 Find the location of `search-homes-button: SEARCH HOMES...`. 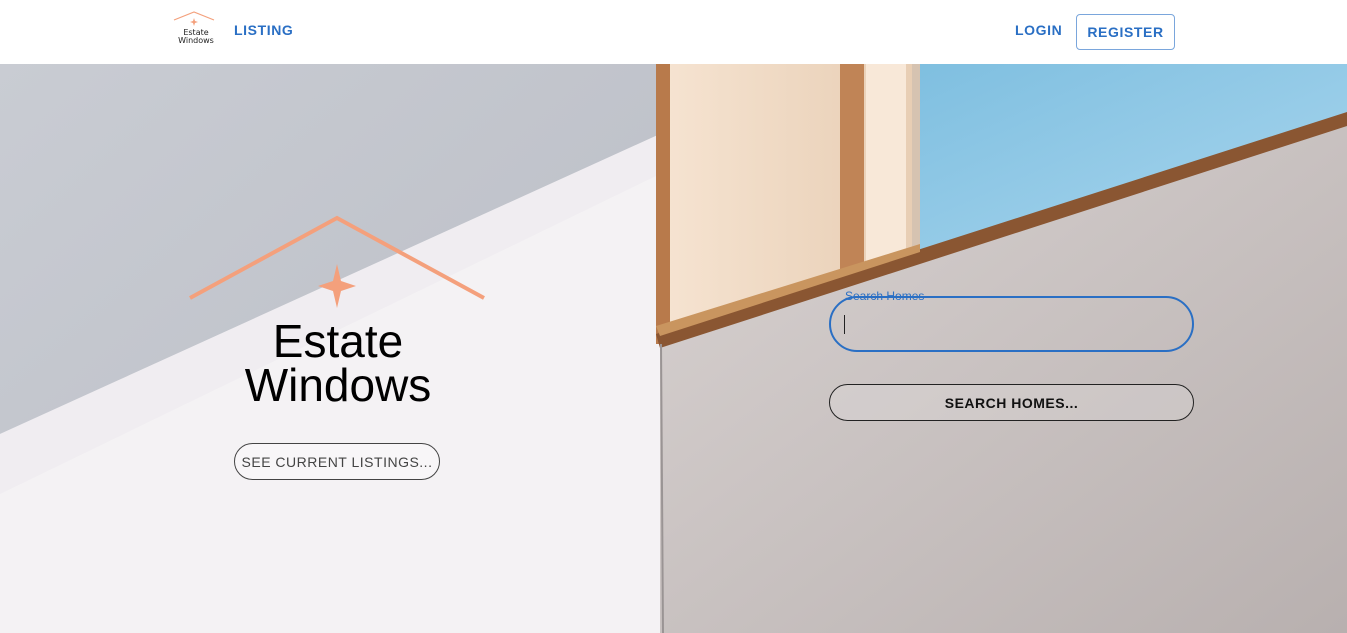

search-homes-button: SEARCH HOMES... is located at coordinates (1011, 402).